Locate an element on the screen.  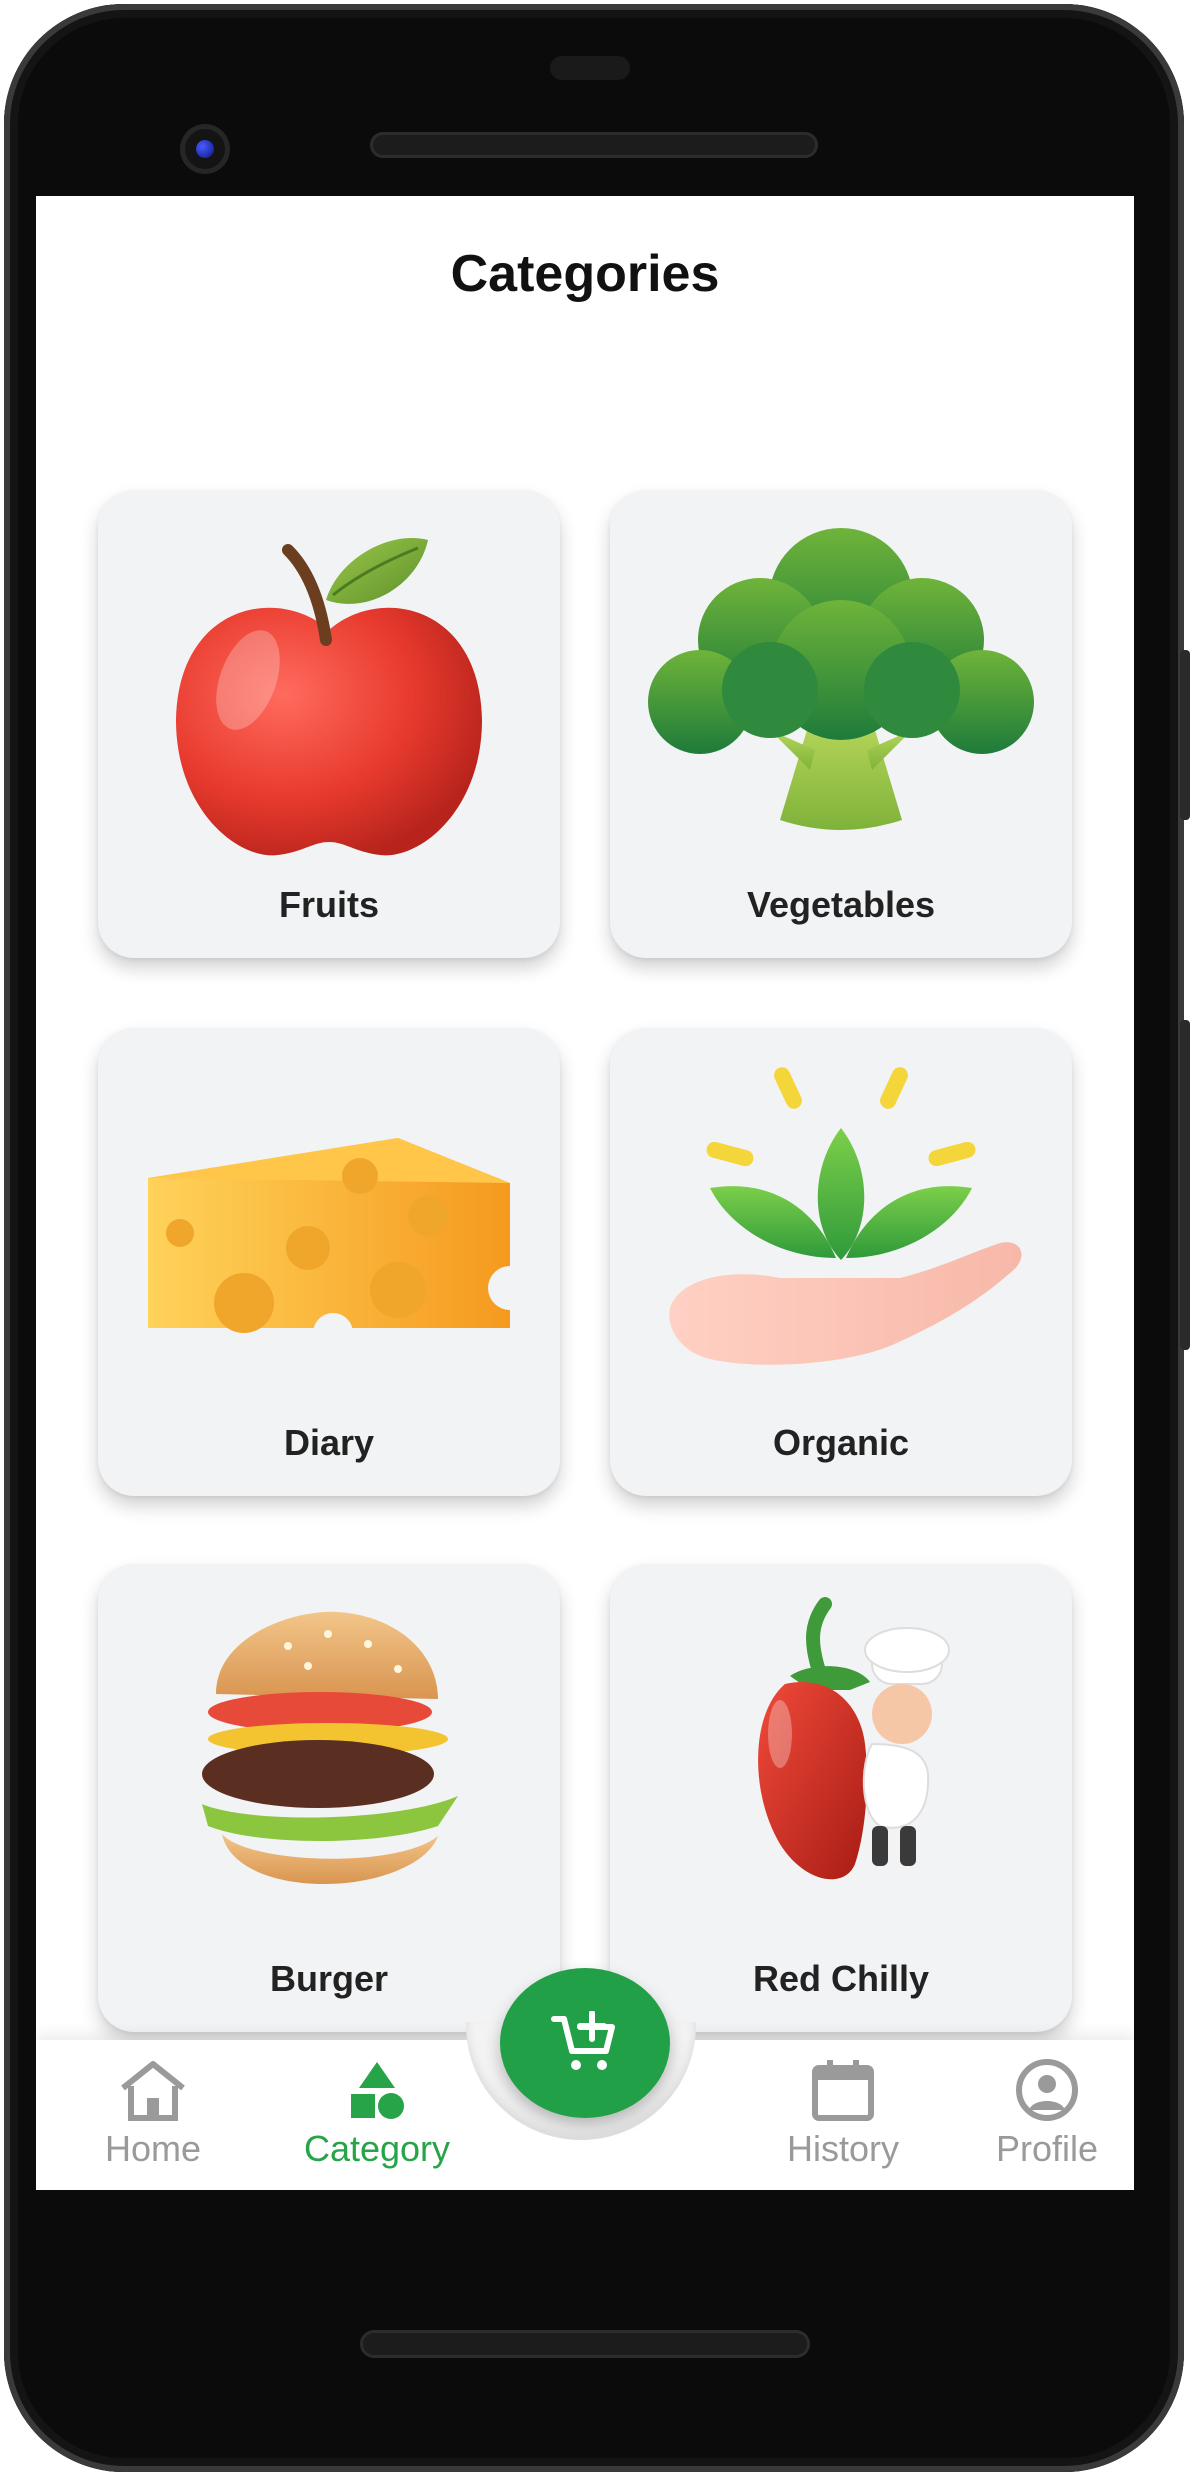
nav-label-category: Category is located at coordinates (377, 2148).